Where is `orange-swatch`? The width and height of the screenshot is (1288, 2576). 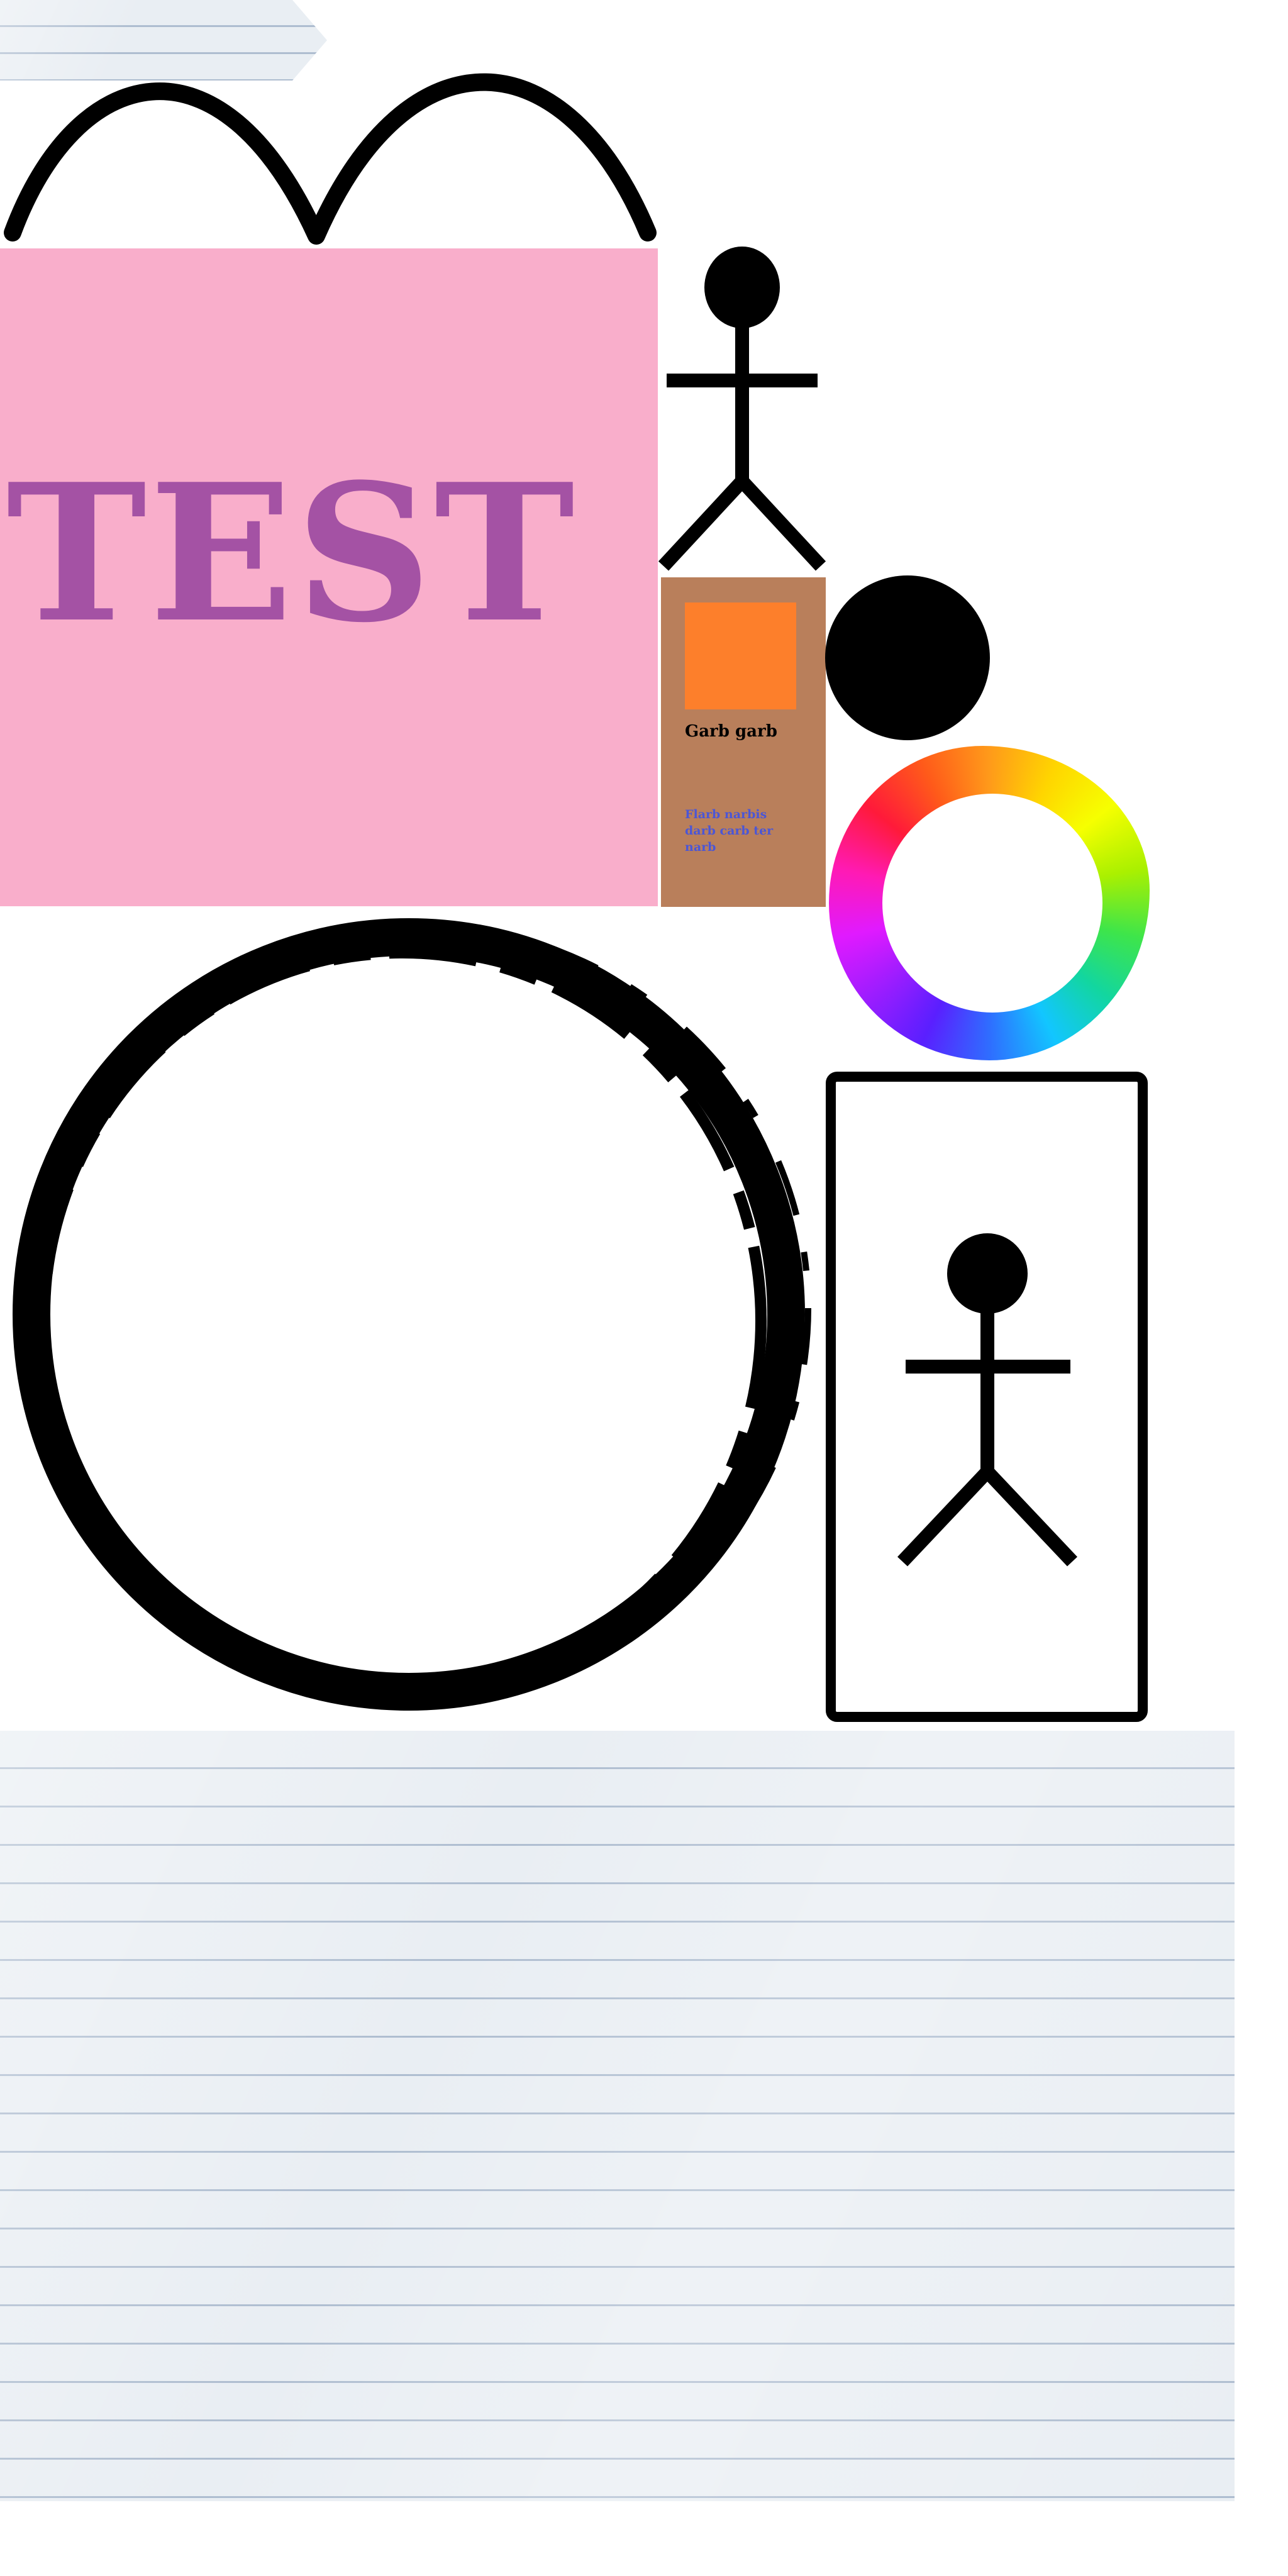 orange-swatch is located at coordinates (740, 655).